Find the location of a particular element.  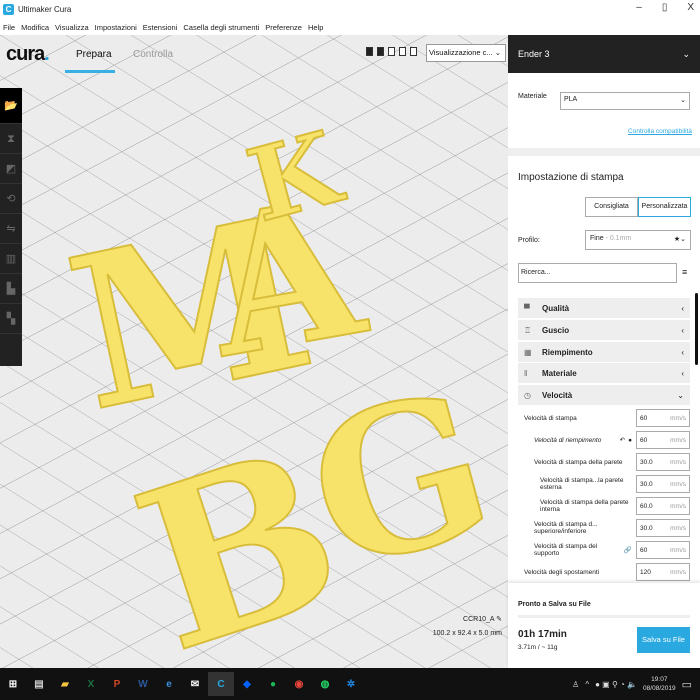

setting-input: 120 mm/s is located at coordinates (663, 572).